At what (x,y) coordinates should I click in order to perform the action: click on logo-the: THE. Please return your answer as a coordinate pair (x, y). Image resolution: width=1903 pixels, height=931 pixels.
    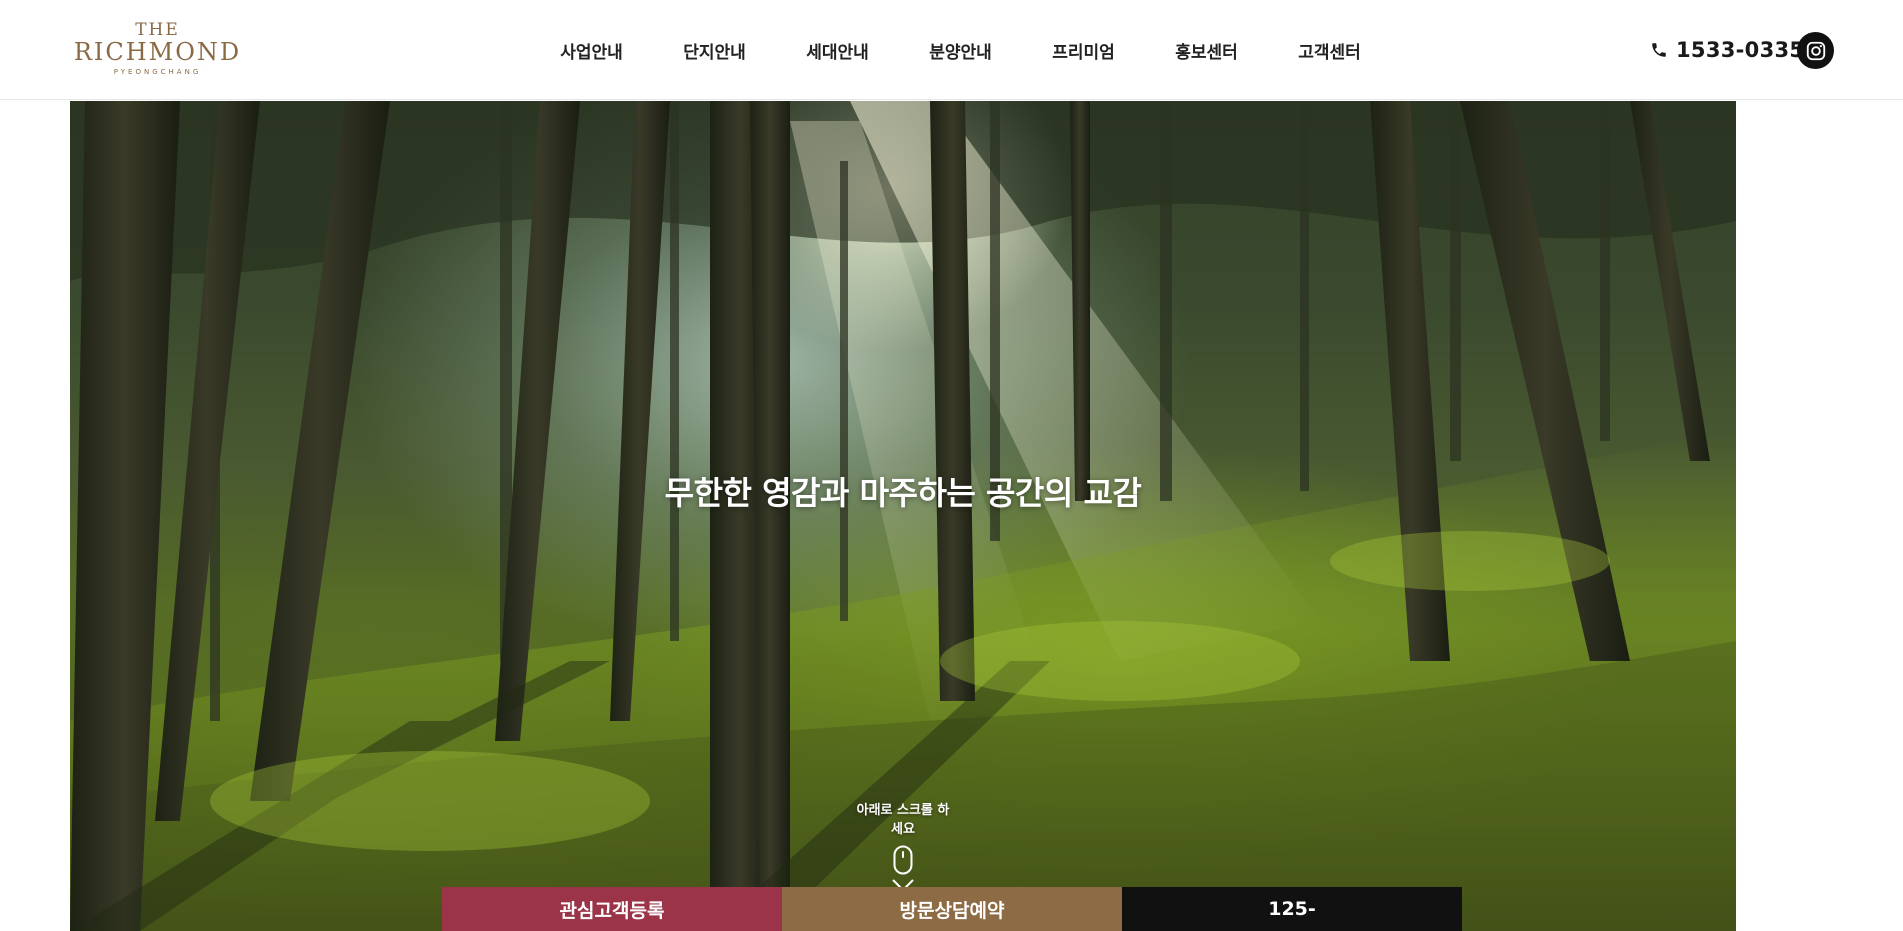
    Looking at the image, I should click on (157, 30).